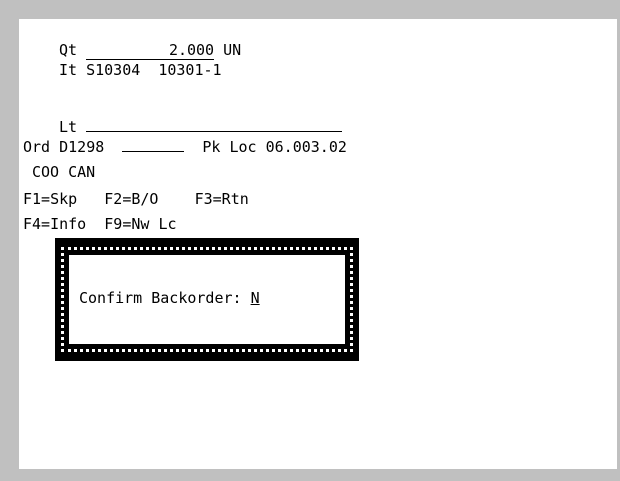 The image size is (620, 481). Describe the element at coordinates (100, 224) in the screenshot. I see `function-keys-row-2: F4=Info F9=Nw Lc` at that location.